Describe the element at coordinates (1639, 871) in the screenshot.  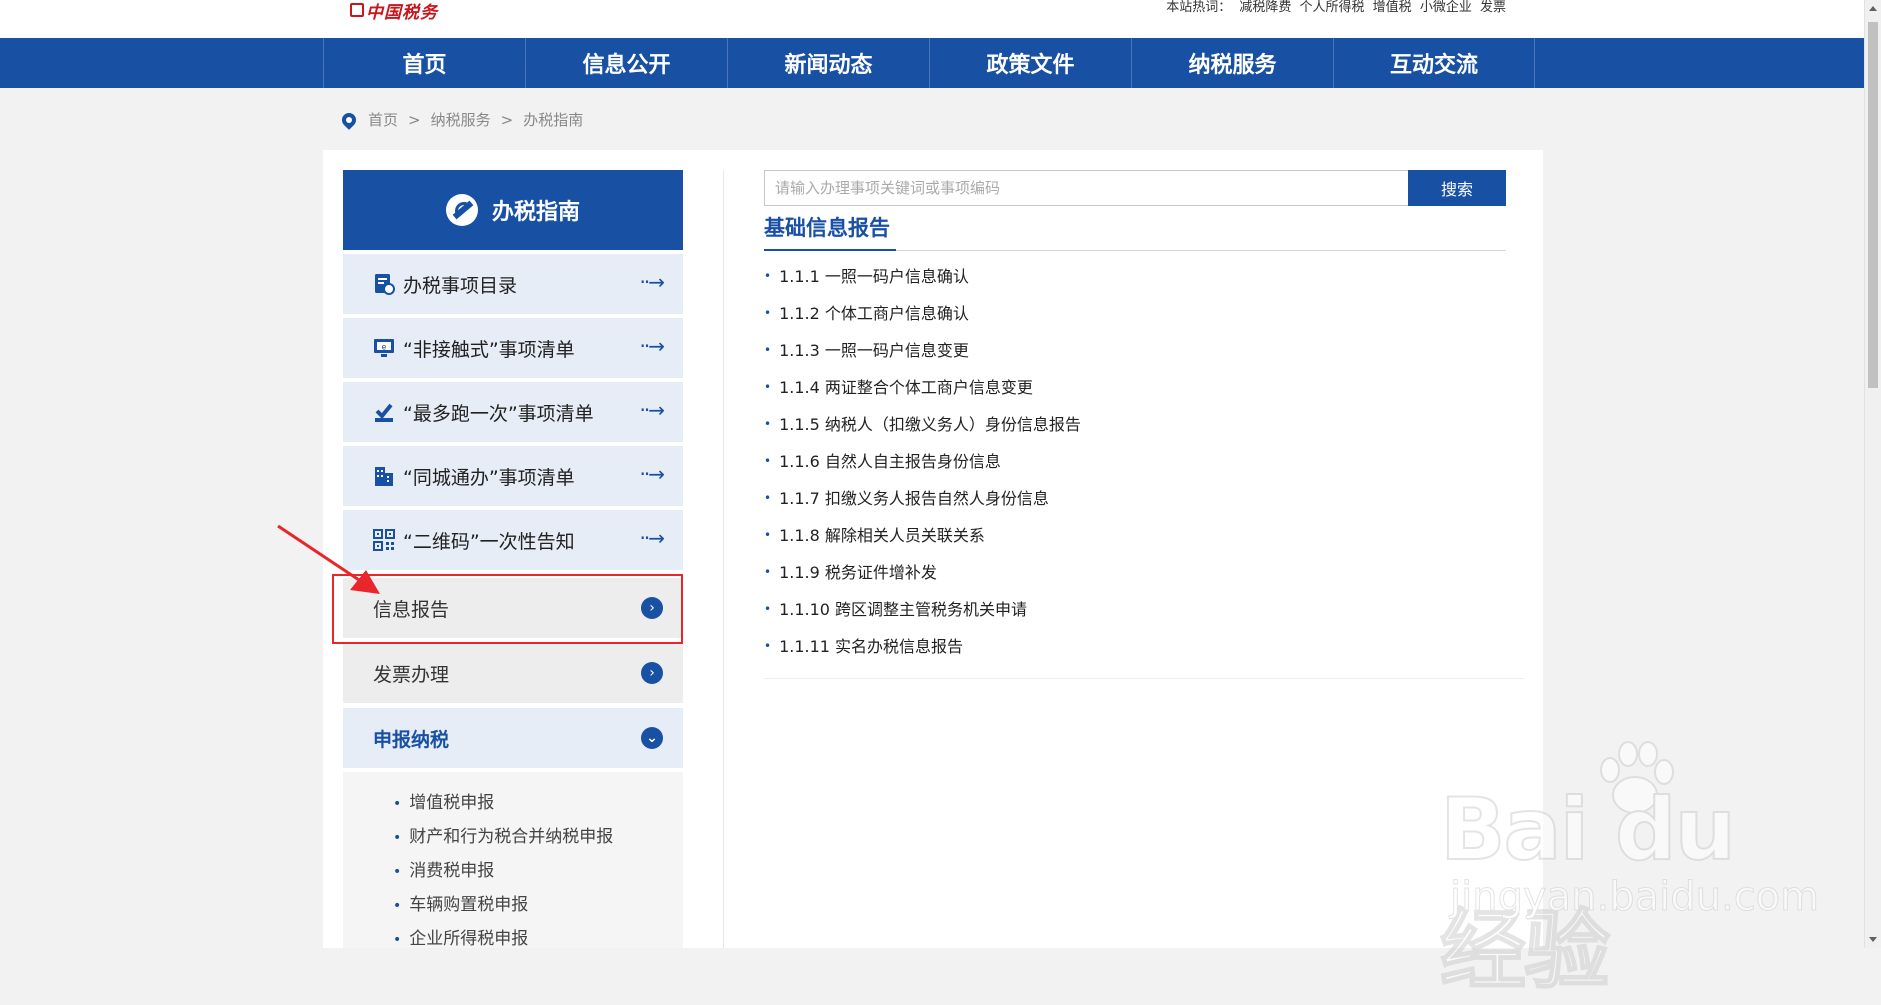
I see `watermark: Bai du 经验 jingyan.baidu.com` at that location.